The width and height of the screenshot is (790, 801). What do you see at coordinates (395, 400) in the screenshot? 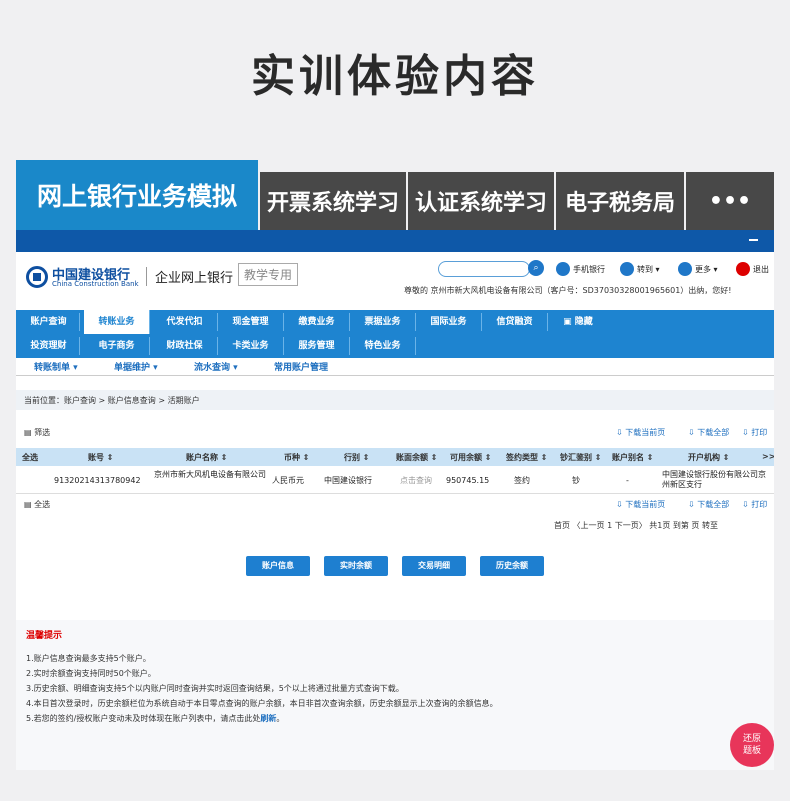
I see `breadcrumb: 当前位置：账户查询 > 账户信息查询 > 活期账户` at bounding box center [395, 400].